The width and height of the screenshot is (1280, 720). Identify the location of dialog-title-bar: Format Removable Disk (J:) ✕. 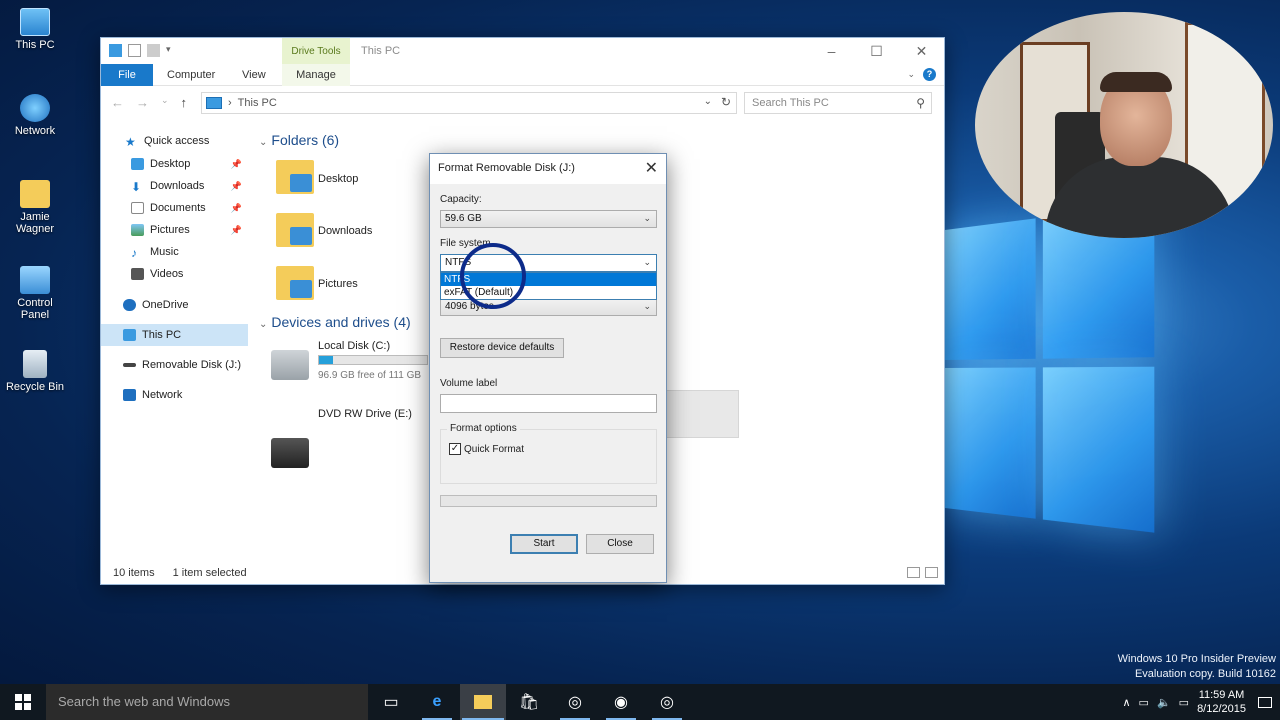
(548, 169).